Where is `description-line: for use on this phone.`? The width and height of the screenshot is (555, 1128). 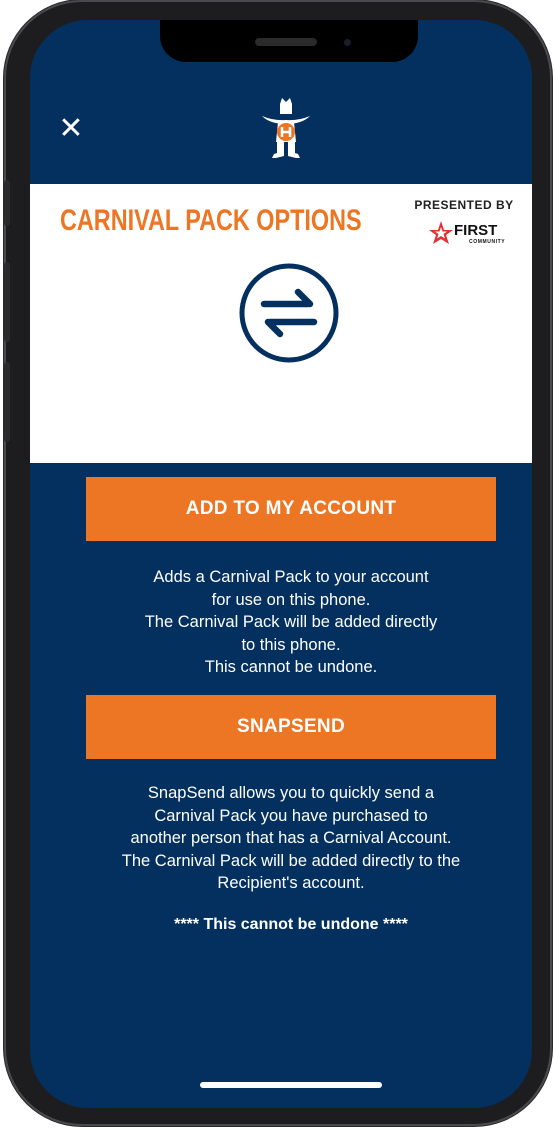 description-line: for use on this phone. is located at coordinates (291, 599).